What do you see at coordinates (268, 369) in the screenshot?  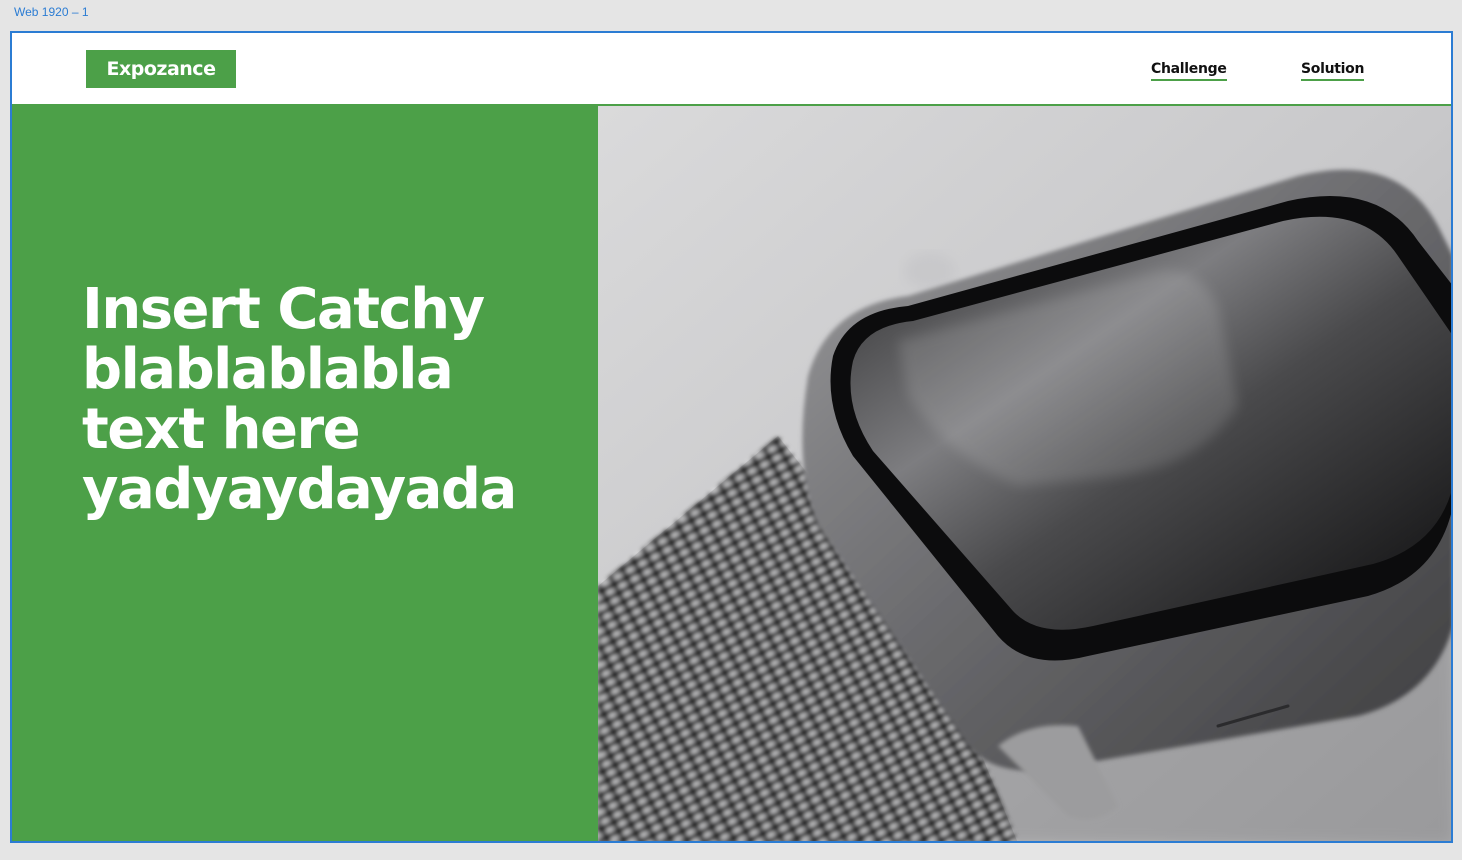 I see `hero-headline-line-2: blablablabla` at bounding box center [268, 369].